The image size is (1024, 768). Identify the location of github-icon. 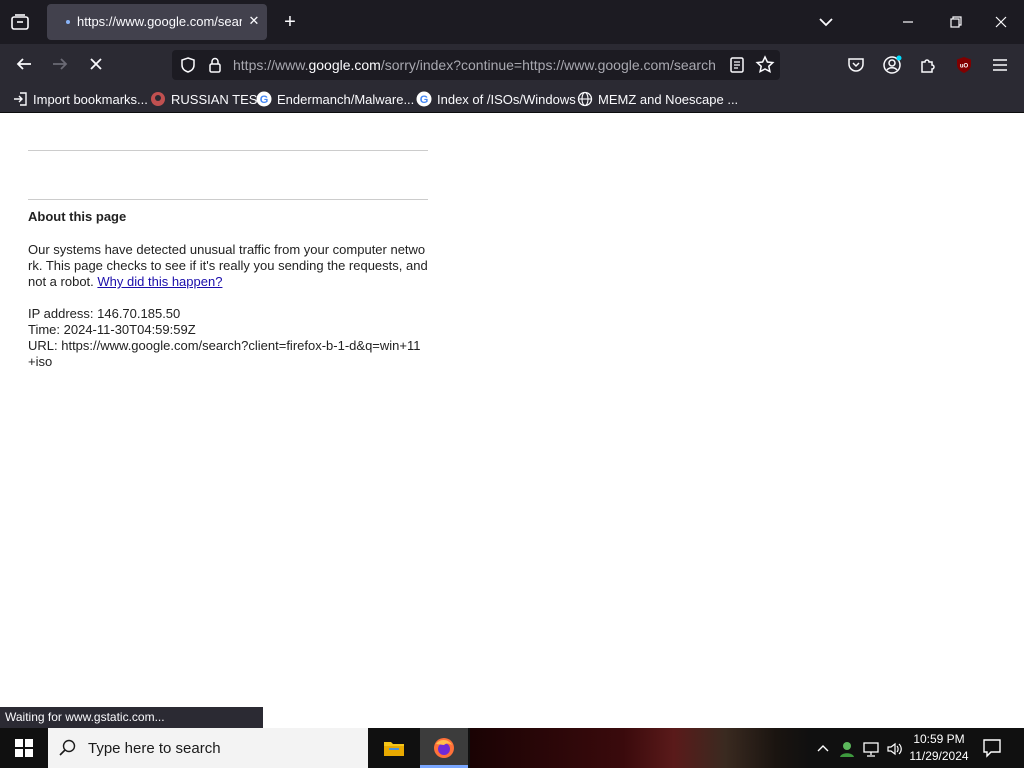
(158, 99).